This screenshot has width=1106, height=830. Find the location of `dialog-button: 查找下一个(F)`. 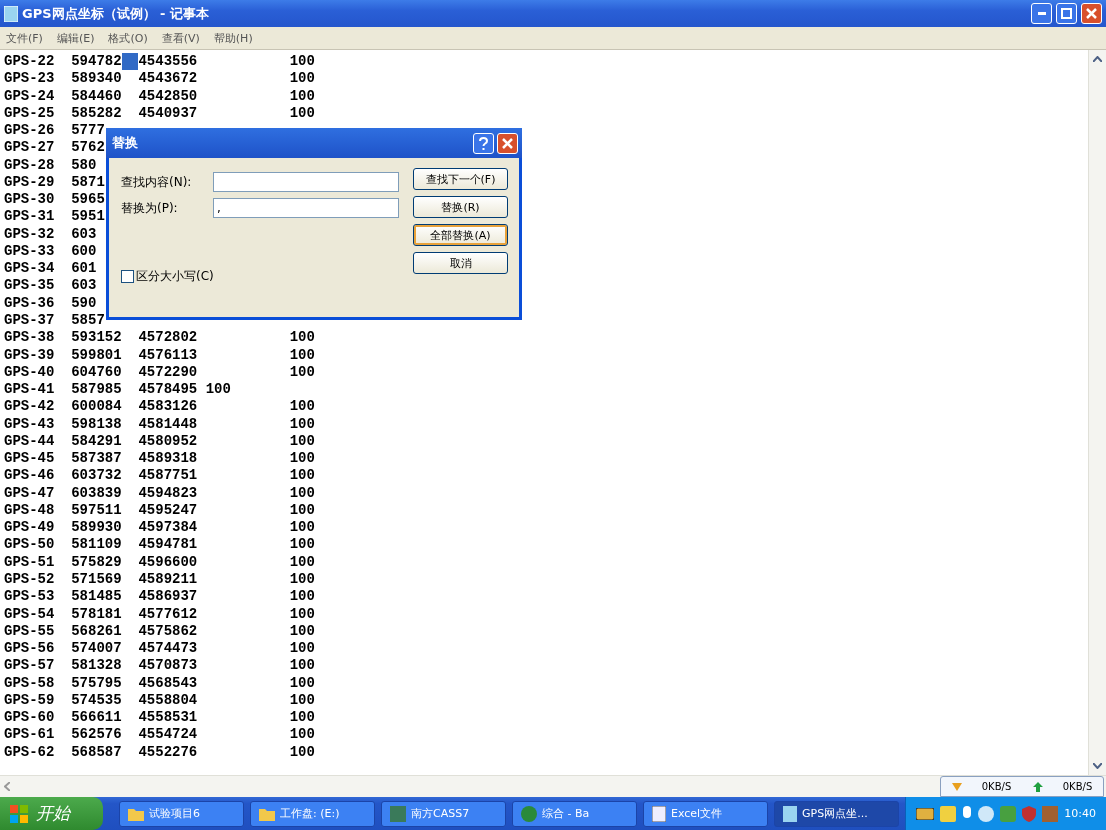

dialog-button: 查找下一个(F) is located at coordinates (460, 179).